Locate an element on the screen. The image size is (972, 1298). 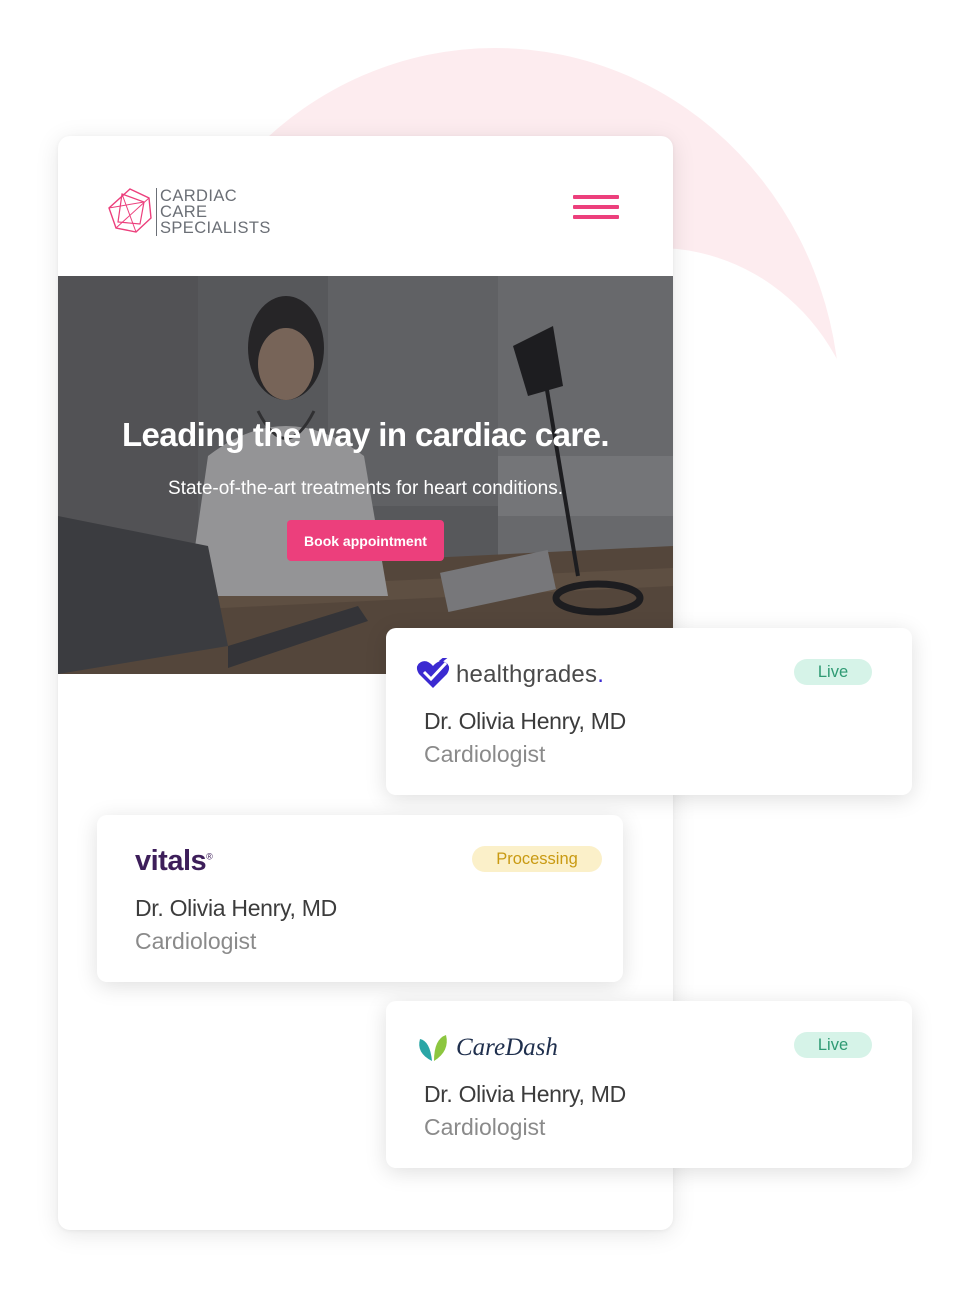
logo-line-3: SPECIALISTS is located at coordinates (215, 228).